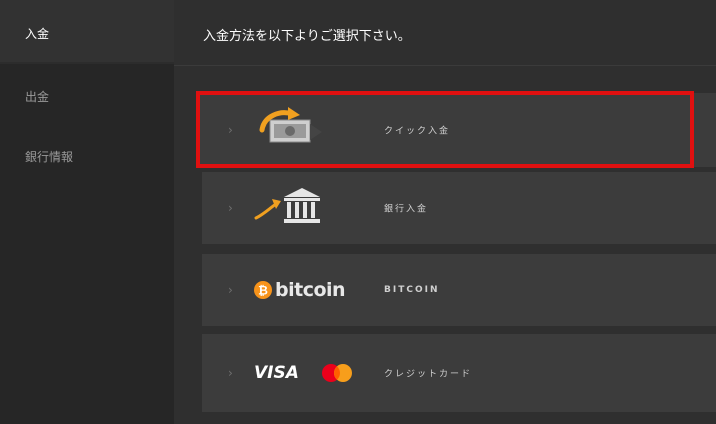  Describe the element at coordinates (445, 65) in the screenshot. I see `divider` at that location.